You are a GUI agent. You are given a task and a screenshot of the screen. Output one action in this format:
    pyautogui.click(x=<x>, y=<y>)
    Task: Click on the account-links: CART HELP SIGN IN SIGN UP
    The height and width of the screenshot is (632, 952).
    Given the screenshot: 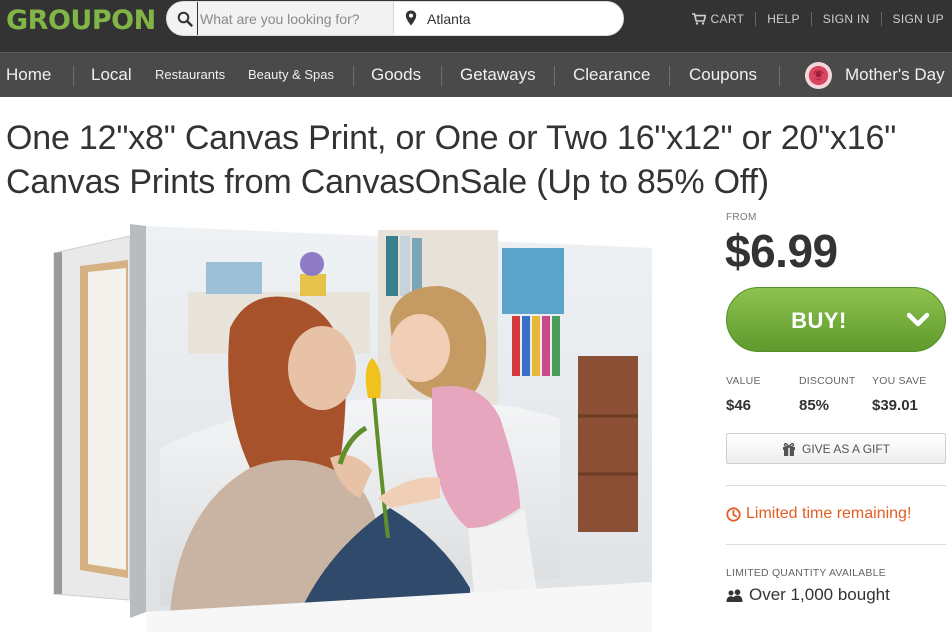 What is the action you would take?
    pyautogui.click(x=812, y=19)
    